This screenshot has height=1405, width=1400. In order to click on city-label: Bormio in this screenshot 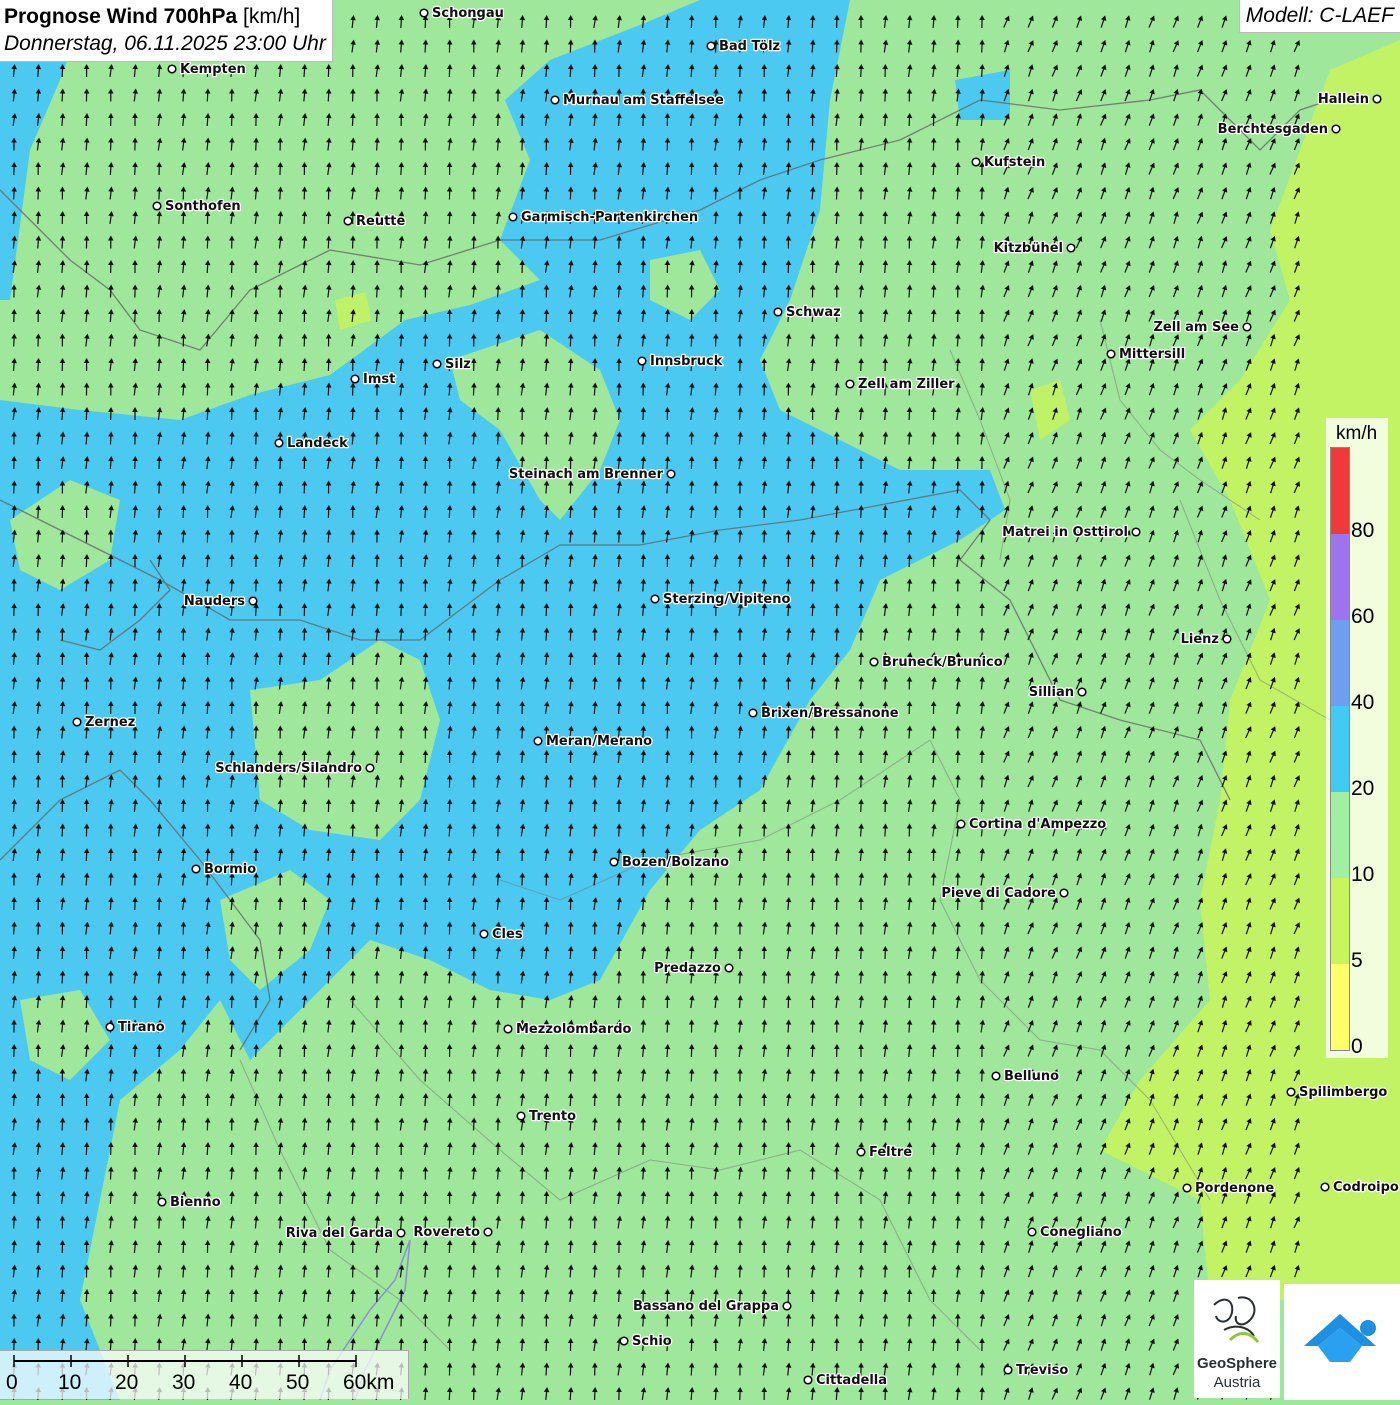, I will do `click(230, 869)`.